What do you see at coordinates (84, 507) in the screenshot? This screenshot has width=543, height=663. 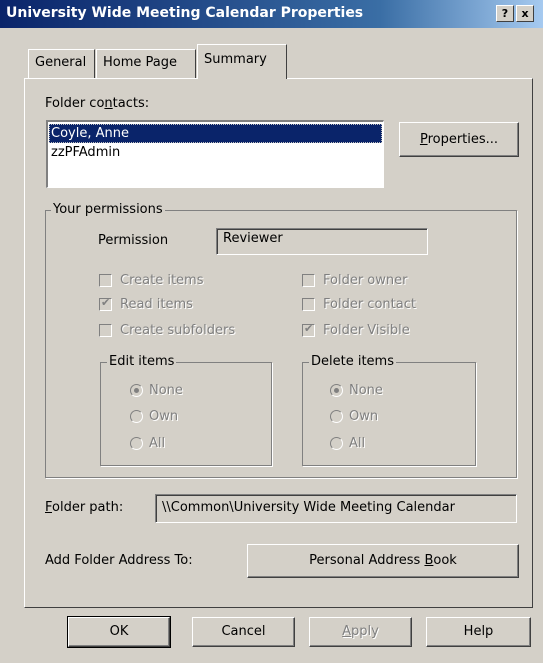 I see `folder-path-label: Folder path:` at bounding box center [84, 507].